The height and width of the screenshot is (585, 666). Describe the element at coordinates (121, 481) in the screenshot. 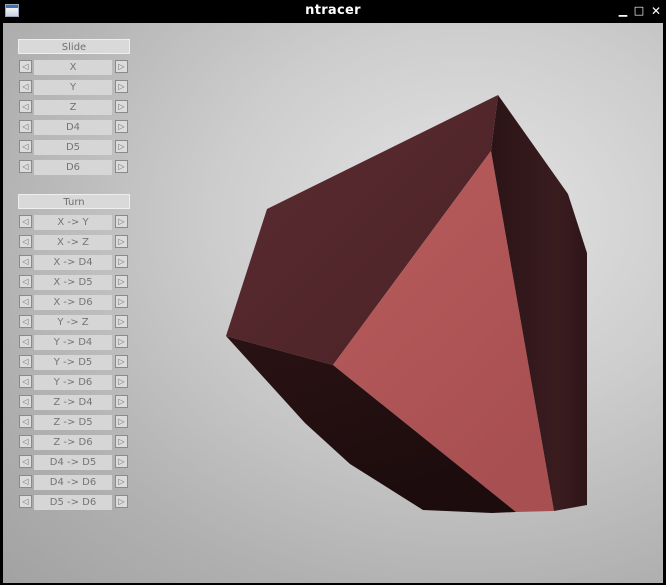

I see `turn-d4-to-d6-increase-button: ▷` at that location.